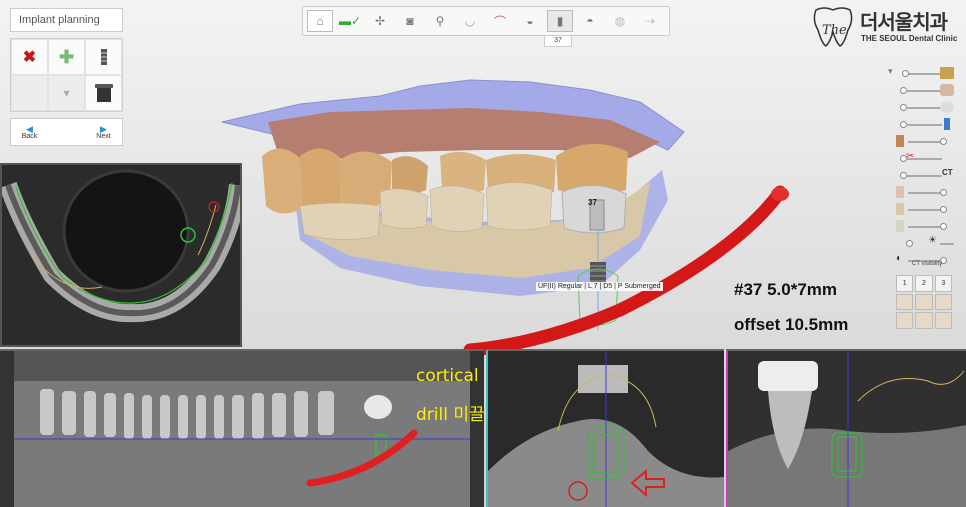 This screenshot has height=507, width=966. I want to click on arch-icon: ◡, so click(470, 21).